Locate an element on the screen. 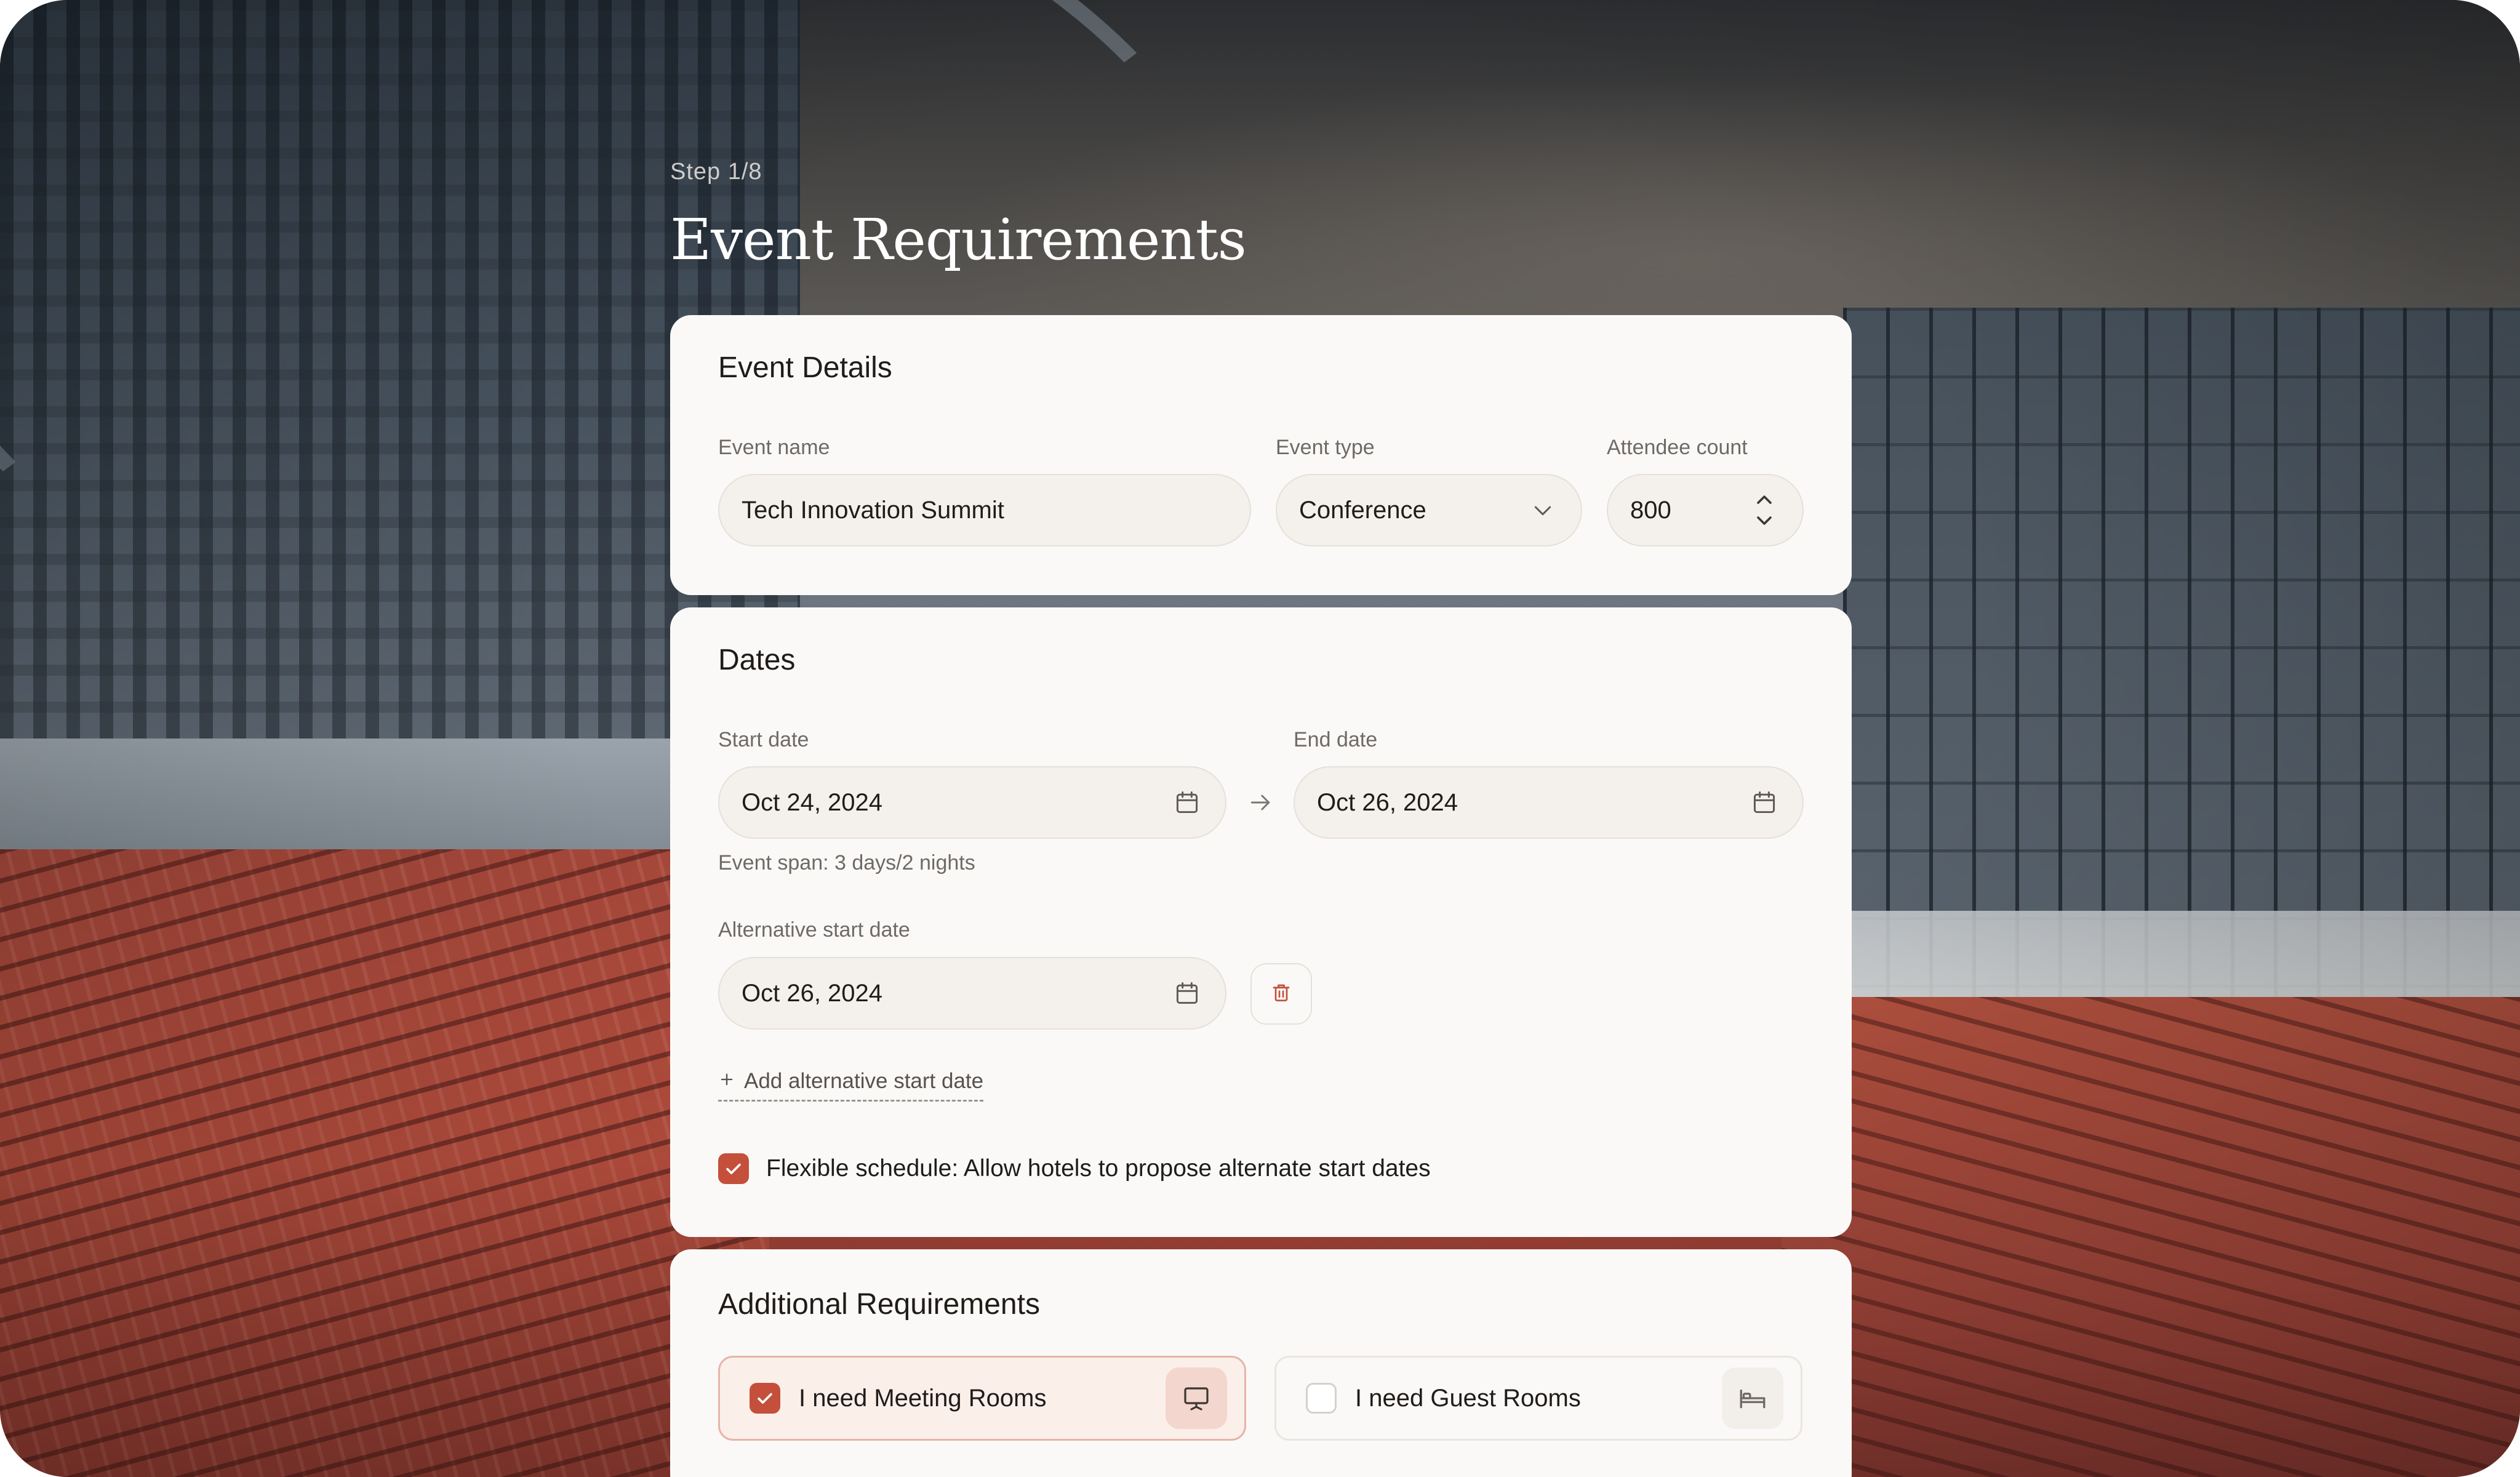  meeting-rooms-option: I need Meeting Rooms is located at coordinates (982, 1398).